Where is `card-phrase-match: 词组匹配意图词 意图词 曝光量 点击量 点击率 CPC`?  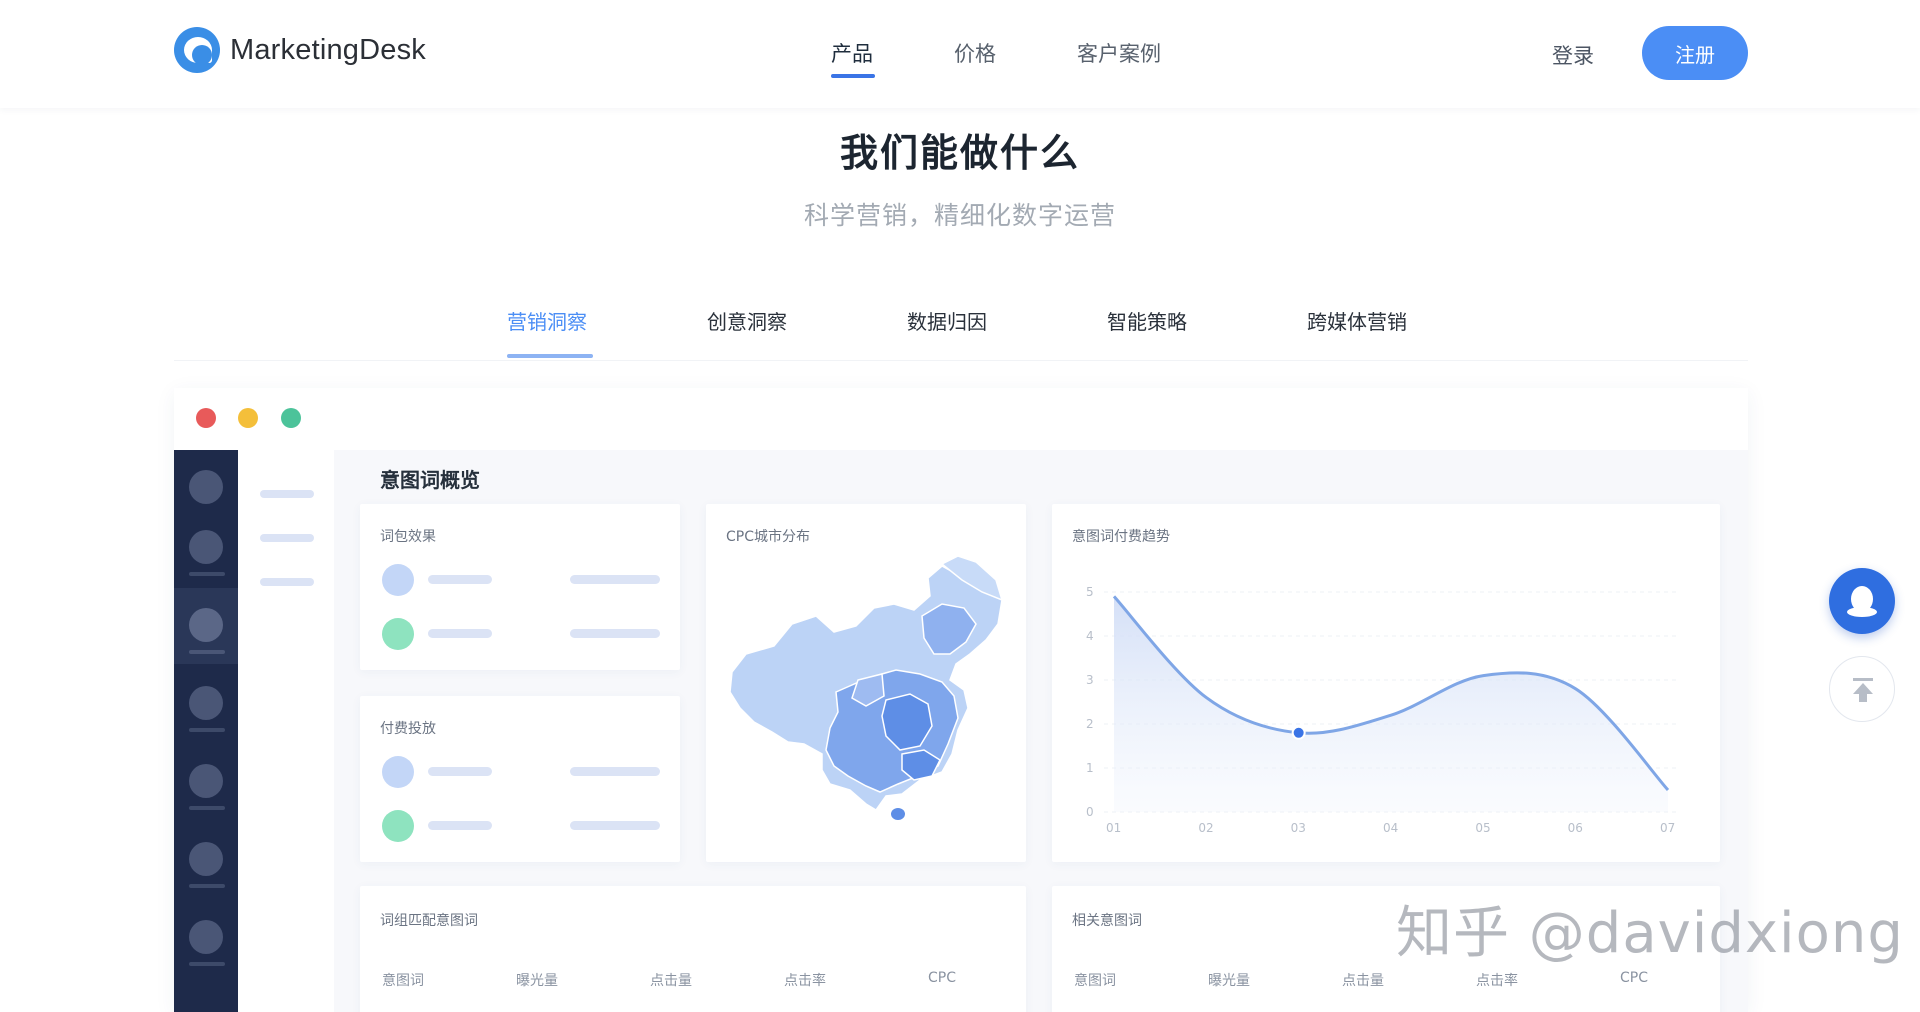 card-phrase-match: 词组匹配意图词 意图词 曝光量 点击量 点击率 CPC is located at coordinates (693, 949).